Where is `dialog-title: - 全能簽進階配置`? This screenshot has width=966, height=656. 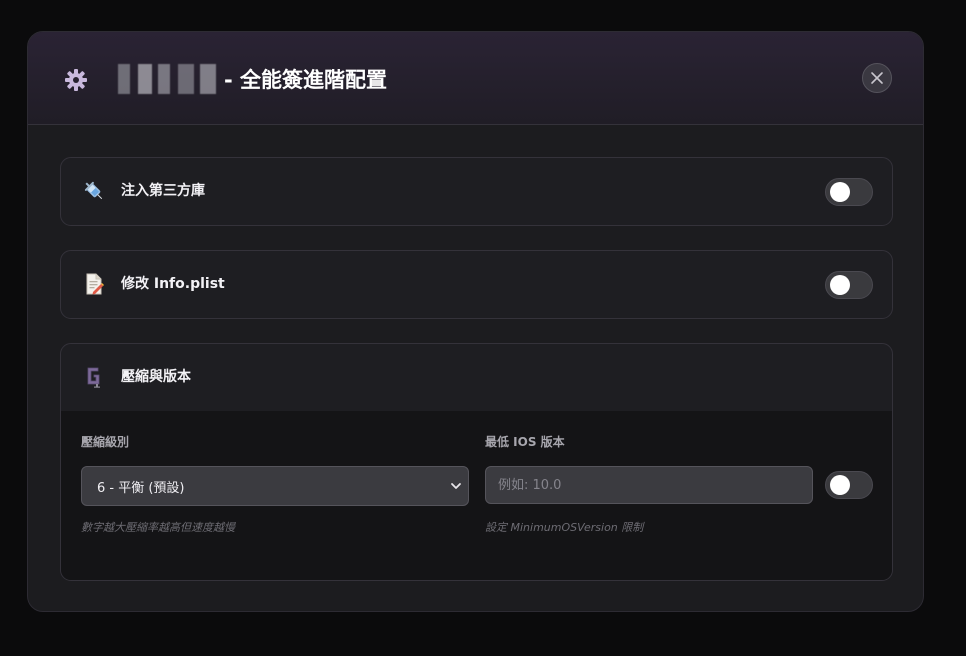 dialog-title: - 全能簽進階配置 is located at coordinates (247, 79).